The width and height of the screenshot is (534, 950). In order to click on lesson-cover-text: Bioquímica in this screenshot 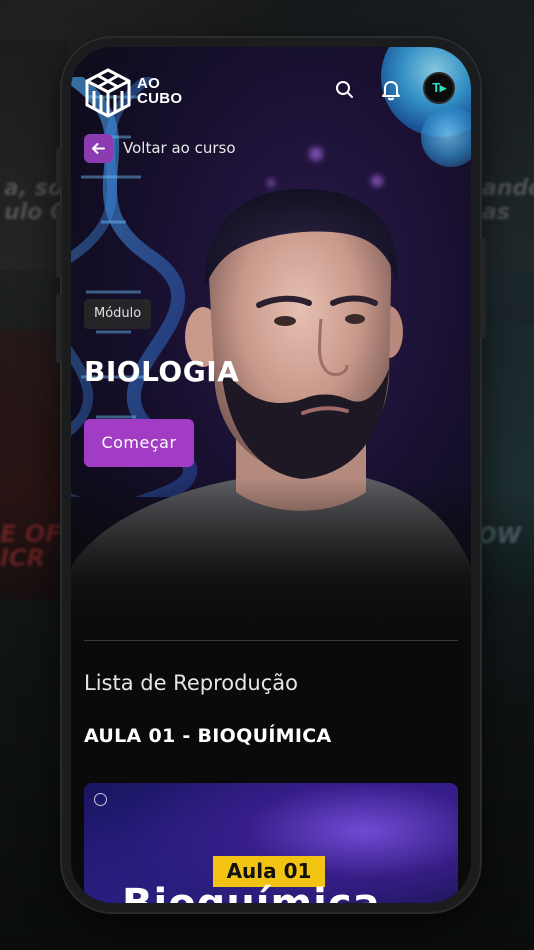, I will do `click(251, 892)`.